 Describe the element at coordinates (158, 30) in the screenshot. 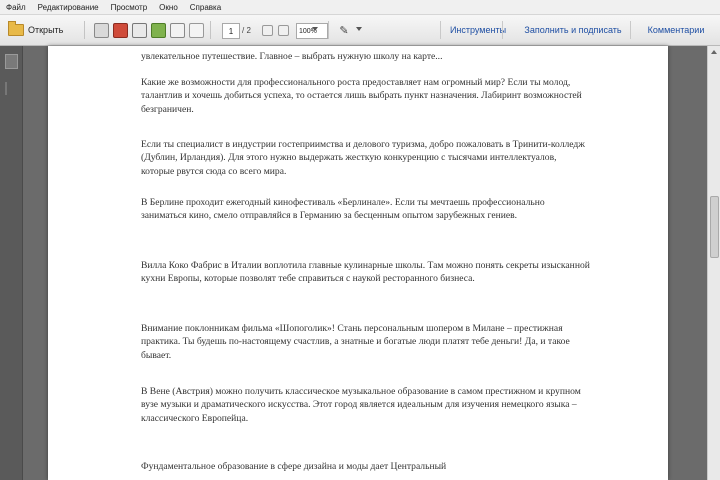

I see `share-icon` at that location.